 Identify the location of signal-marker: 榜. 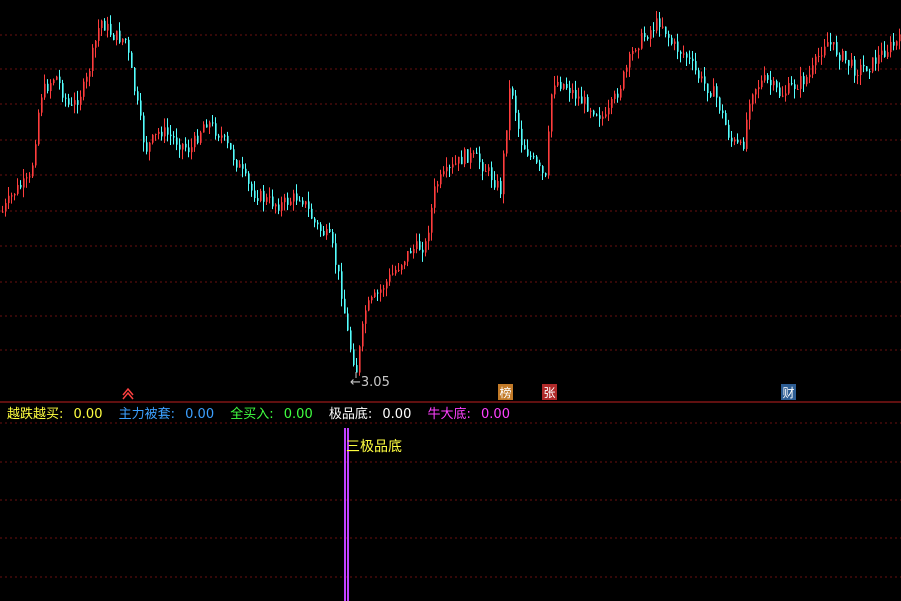
(505, 392).